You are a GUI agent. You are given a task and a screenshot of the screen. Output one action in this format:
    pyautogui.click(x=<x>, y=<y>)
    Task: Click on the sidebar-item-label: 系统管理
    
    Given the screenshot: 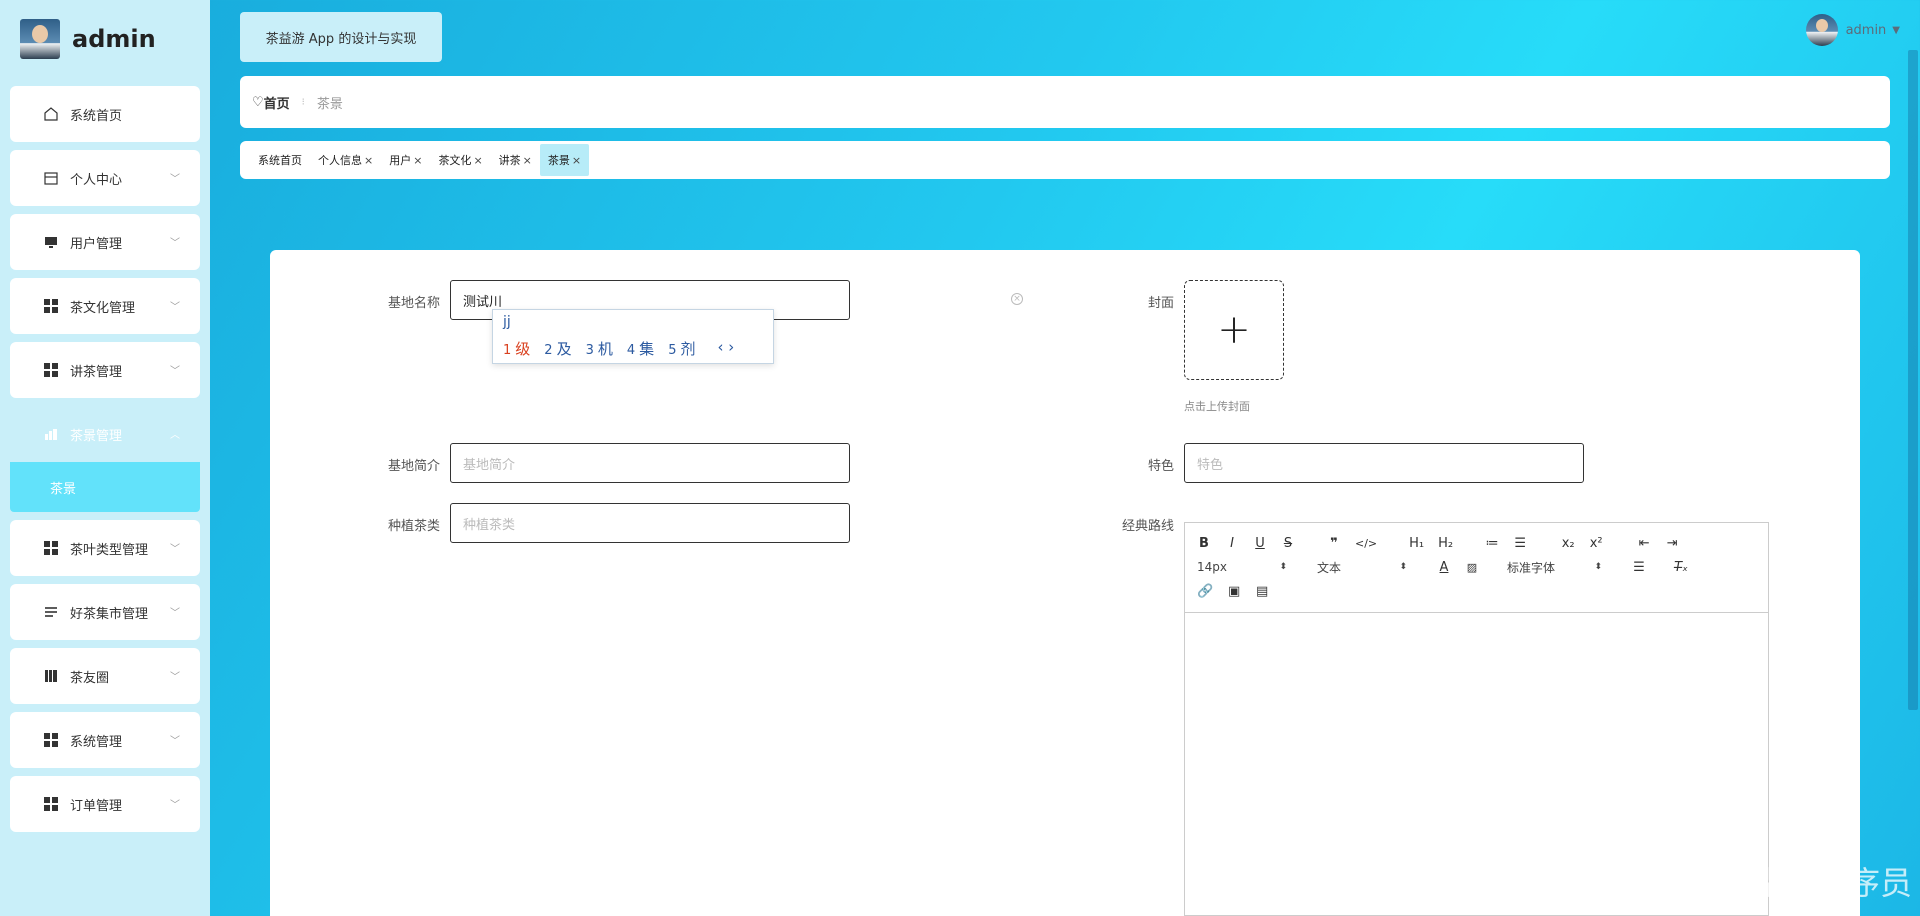 What is the action you would take?
    pyautogui.click(x=96, y=742)
    